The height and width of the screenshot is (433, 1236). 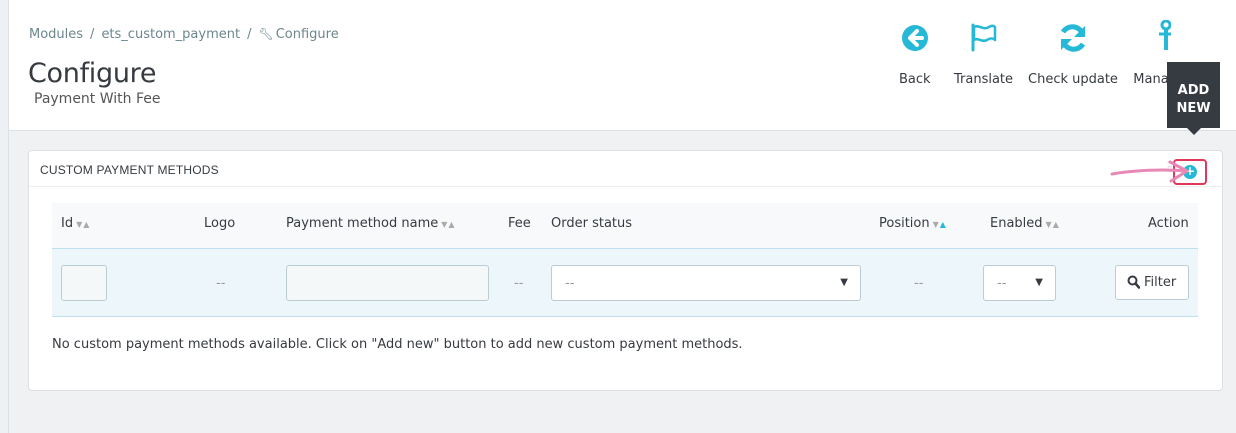 What do you see at coordinates (1073, 42) in the screenshot?
I see `refresh-icon` at bounding box center [1073, 42].